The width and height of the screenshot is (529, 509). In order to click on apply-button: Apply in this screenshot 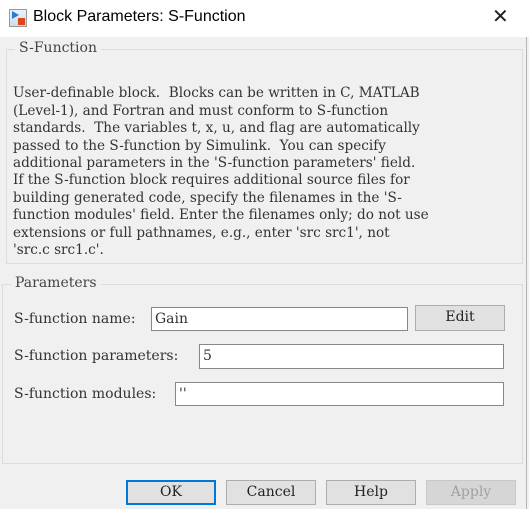, I will do `click(471, 492)`.